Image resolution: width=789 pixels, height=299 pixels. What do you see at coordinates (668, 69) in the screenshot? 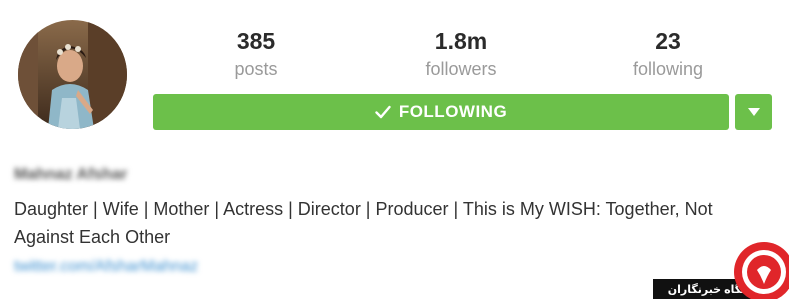
I see `following-label: following` at bounding box center [668, 69].